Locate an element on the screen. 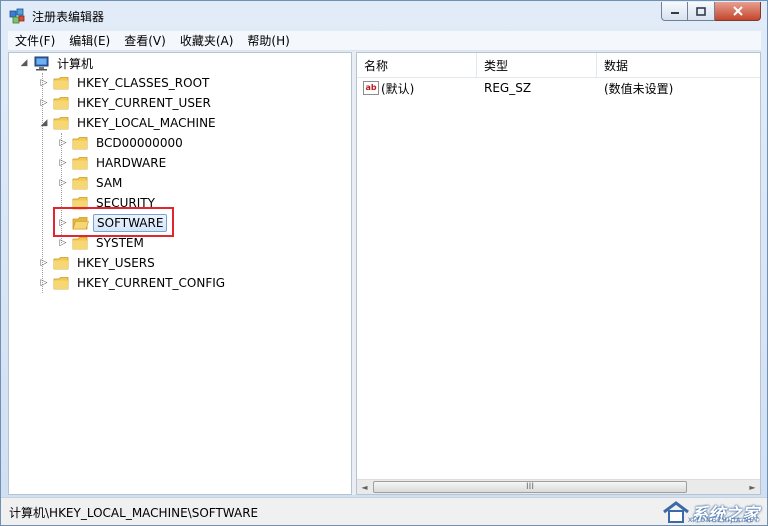  value-name-cell: ab (默认) is located at coordinates (388, 88).